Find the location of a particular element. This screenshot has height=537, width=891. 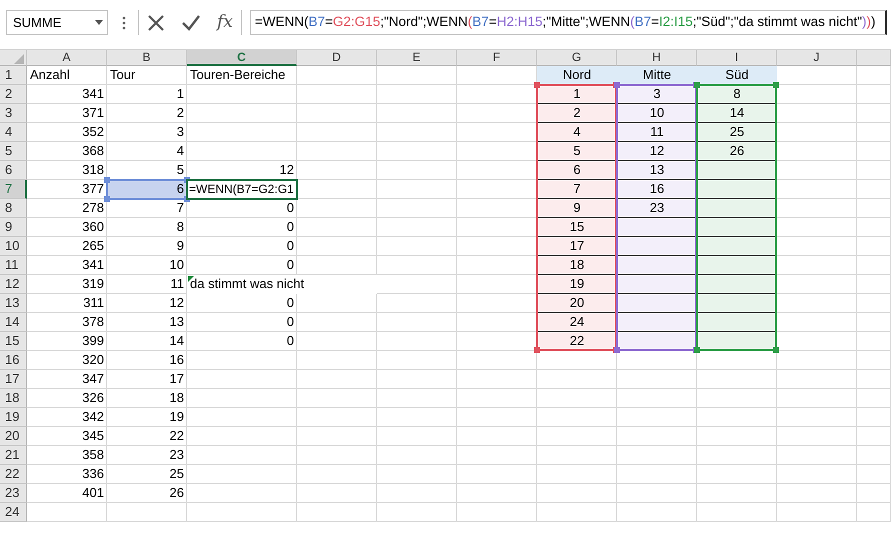

row-header: 20 is located at coordinates (13, 436).